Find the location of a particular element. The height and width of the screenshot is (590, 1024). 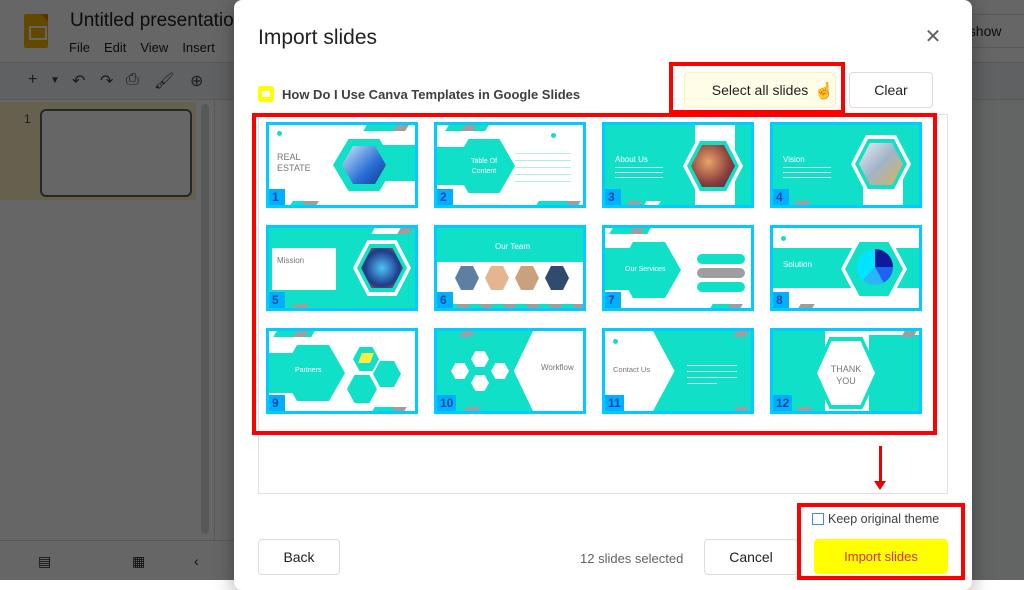

back-button: Back is located at coordinates (299, 557).